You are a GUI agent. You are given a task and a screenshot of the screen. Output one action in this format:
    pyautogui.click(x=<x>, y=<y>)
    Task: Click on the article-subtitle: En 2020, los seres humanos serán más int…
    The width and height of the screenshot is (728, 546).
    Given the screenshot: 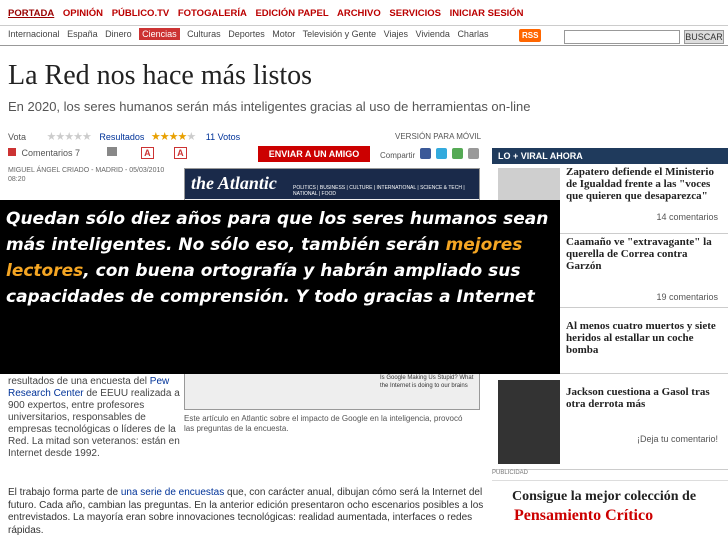 What is the action you would take?
    pyautogui.click(x=269, y=106)
    